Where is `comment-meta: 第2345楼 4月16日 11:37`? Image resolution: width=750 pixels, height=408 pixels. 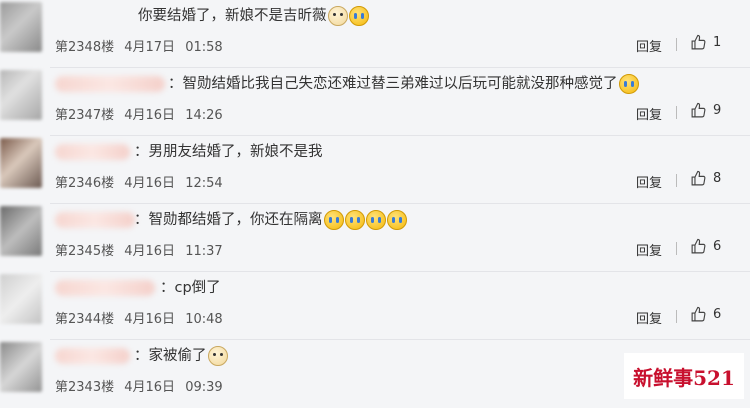 comment-meta: 第2345楼 4月16日 11:37 is located at coordinates (139, 249).